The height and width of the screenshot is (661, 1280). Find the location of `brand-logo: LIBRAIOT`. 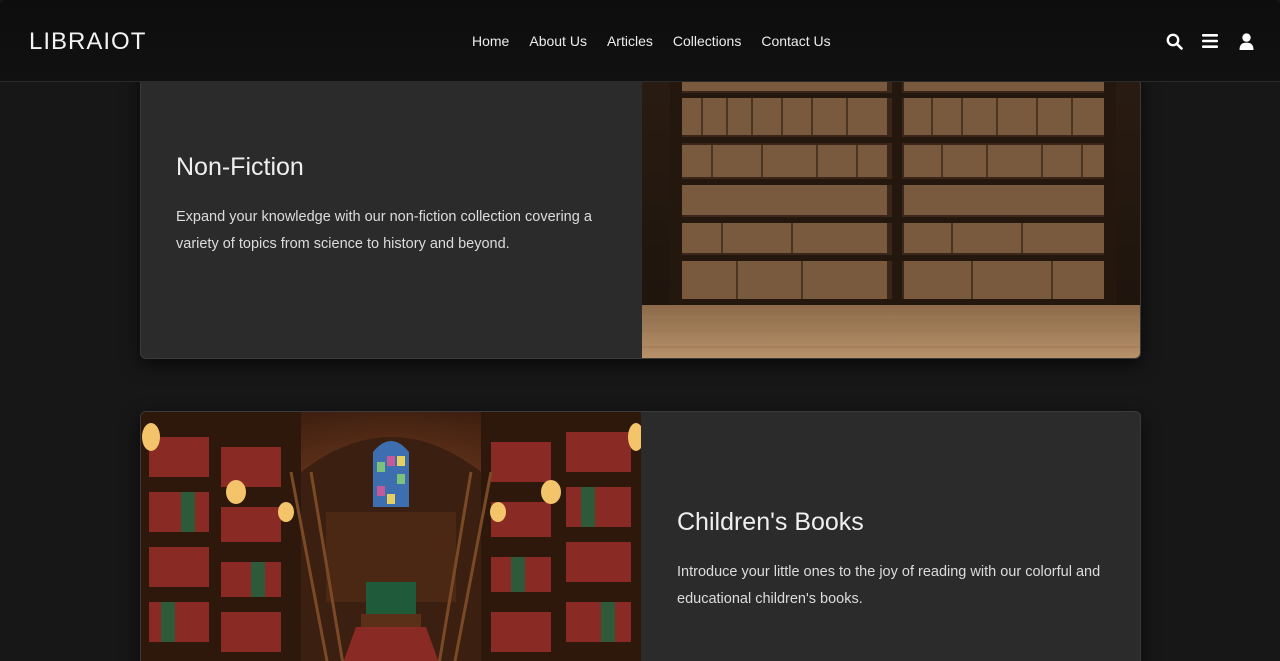

brand-logo: LIBRAIOT is located at coordinates (87, 42).